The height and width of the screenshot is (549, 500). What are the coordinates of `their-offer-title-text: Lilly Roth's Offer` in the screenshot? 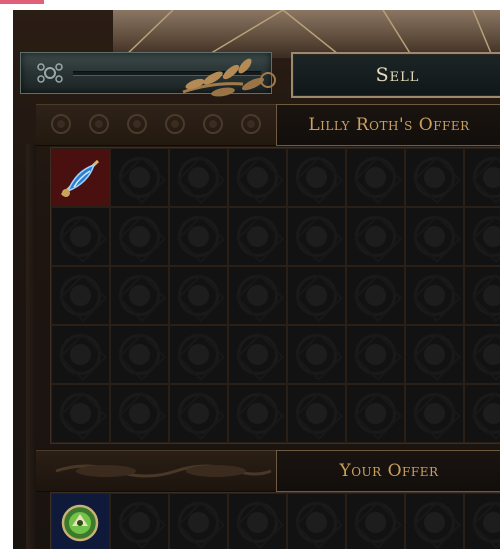 It's located at (389, 125).